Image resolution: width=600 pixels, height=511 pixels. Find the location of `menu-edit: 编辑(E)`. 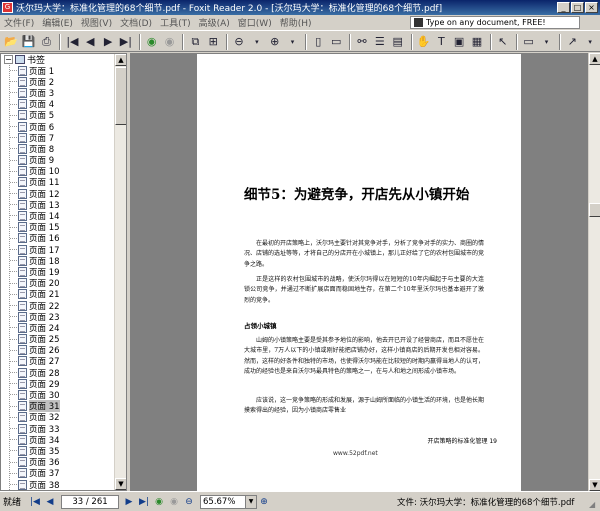

menu-edit: 编辑(E) is located at coordinates (57, 22).